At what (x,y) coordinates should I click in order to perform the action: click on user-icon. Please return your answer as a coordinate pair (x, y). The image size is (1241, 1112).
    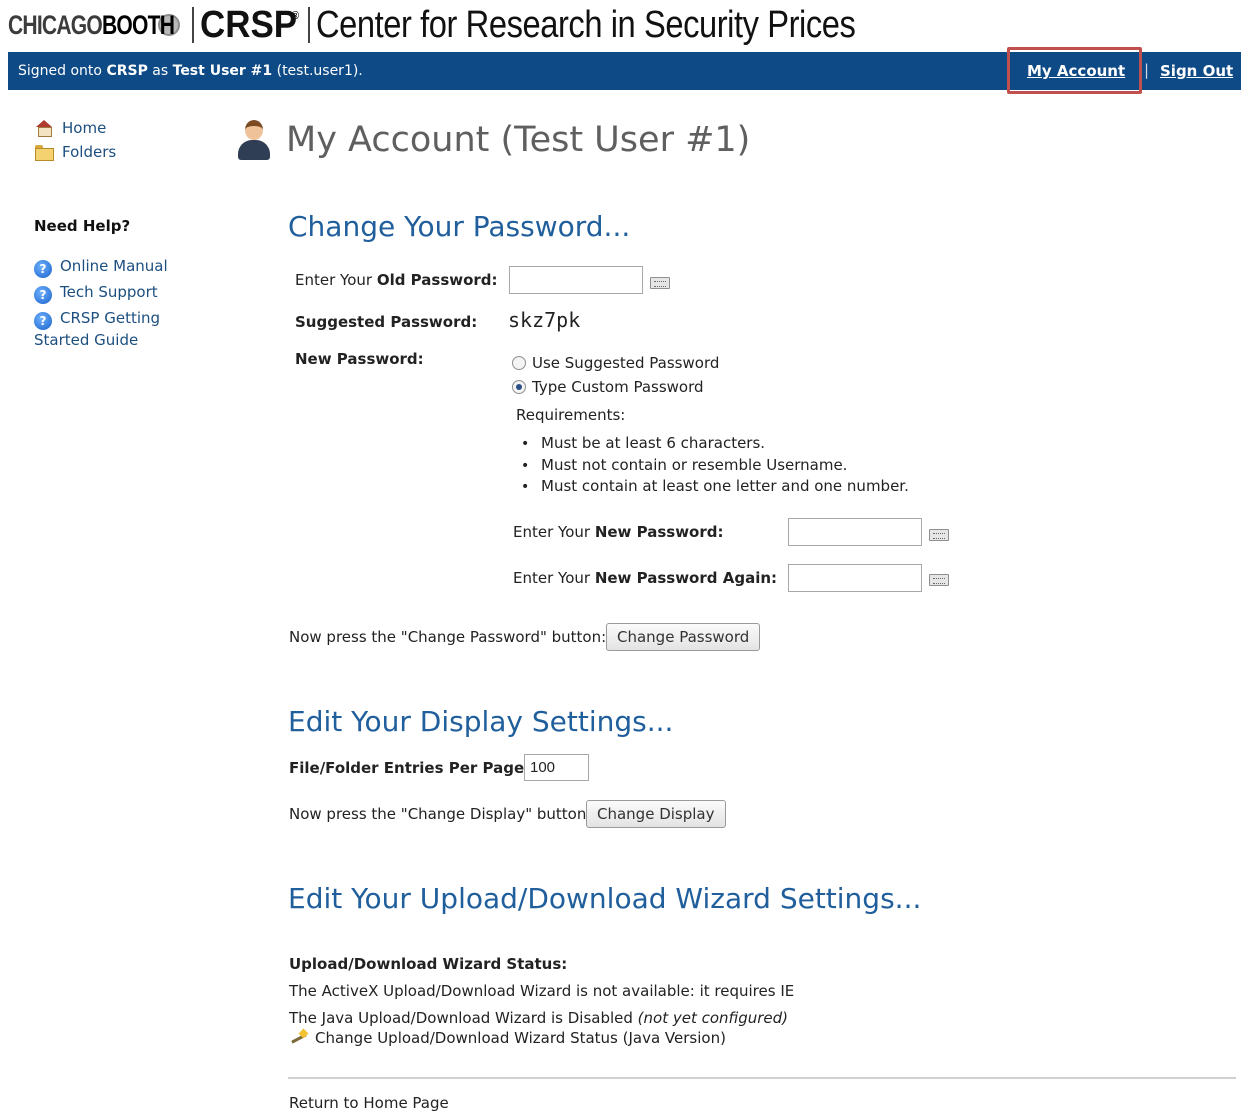
    Looking at the image, I should click on (254, 140).